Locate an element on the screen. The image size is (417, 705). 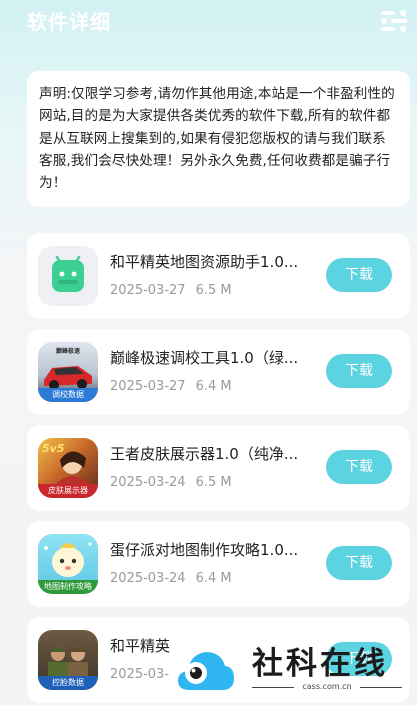
app-meta: 2025-03-24 6.4 M is located at coordinates (171, 578).